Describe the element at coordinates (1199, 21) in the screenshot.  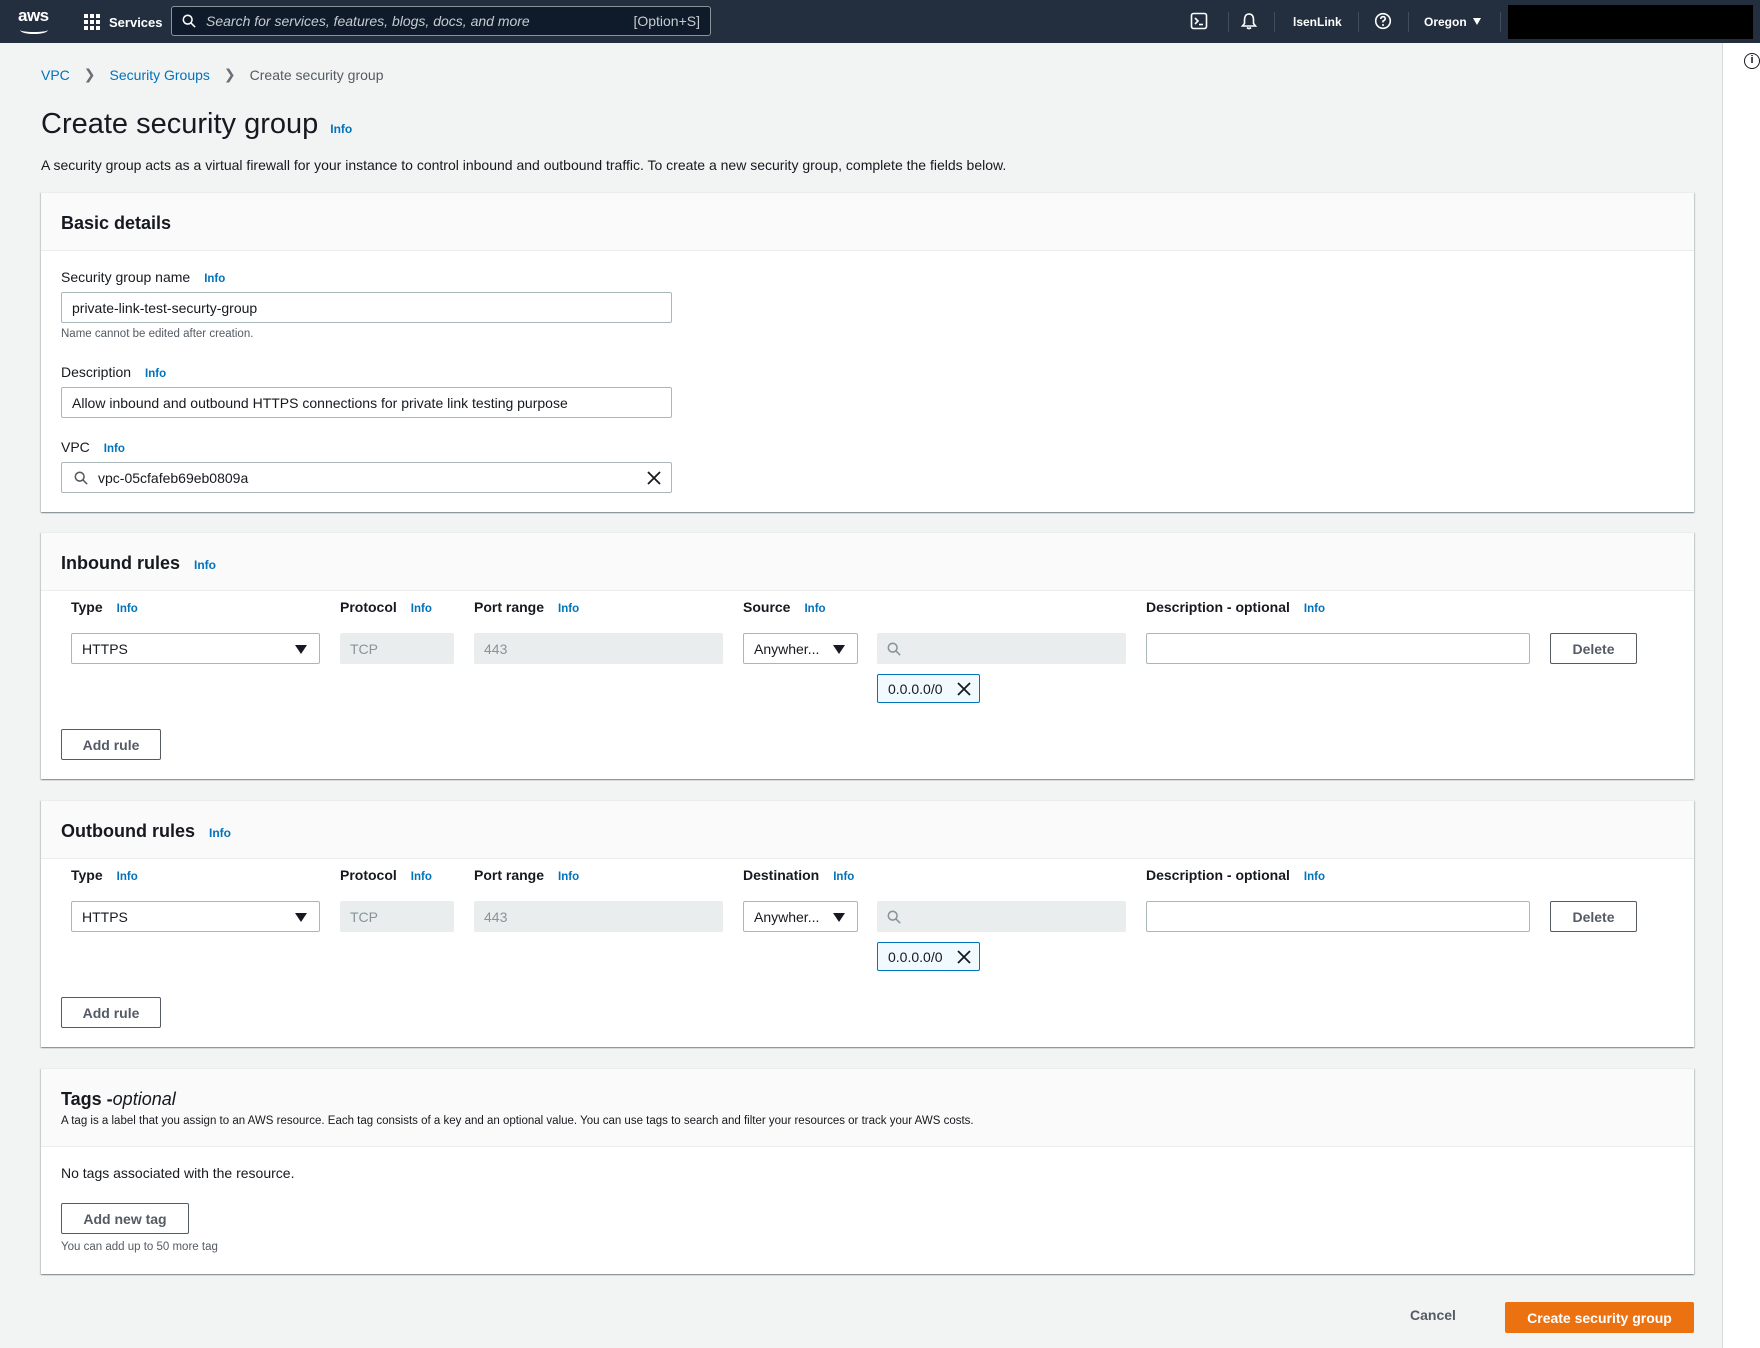
I see `cloudshell-icon` at that location.